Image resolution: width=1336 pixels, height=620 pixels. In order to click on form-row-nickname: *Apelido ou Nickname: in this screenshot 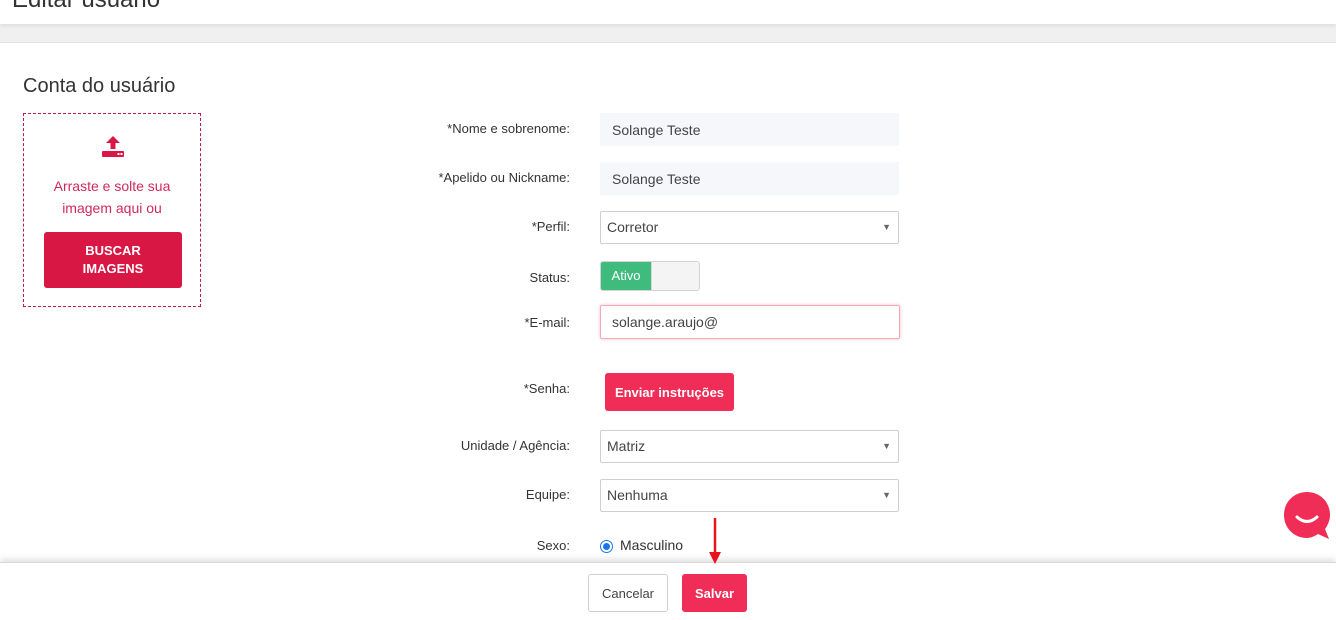, I will do `click(668, 179)`.